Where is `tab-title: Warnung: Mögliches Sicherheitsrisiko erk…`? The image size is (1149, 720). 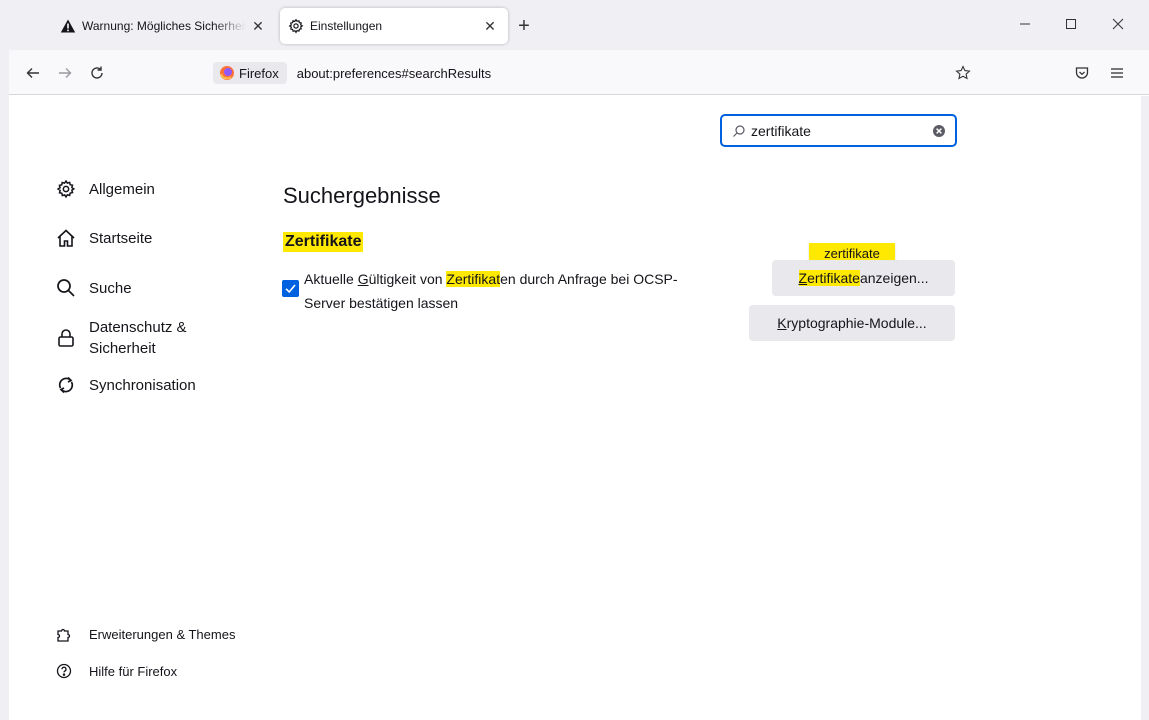 tab-title: Warnung: Mögliches Sicherheitsrisiko erk… is located at coordinates (164, 26).